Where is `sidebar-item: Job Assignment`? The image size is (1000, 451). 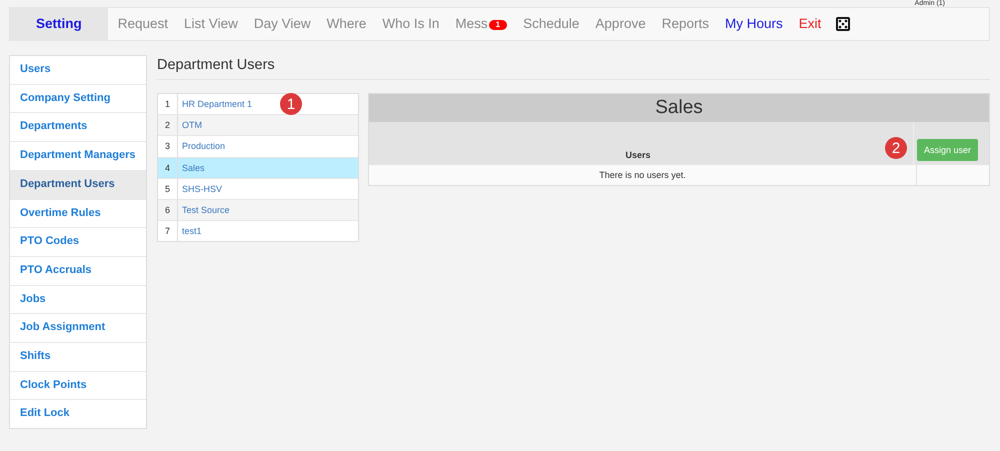 sidebar-item: Job Assignment is located at coordinates (78, 329).